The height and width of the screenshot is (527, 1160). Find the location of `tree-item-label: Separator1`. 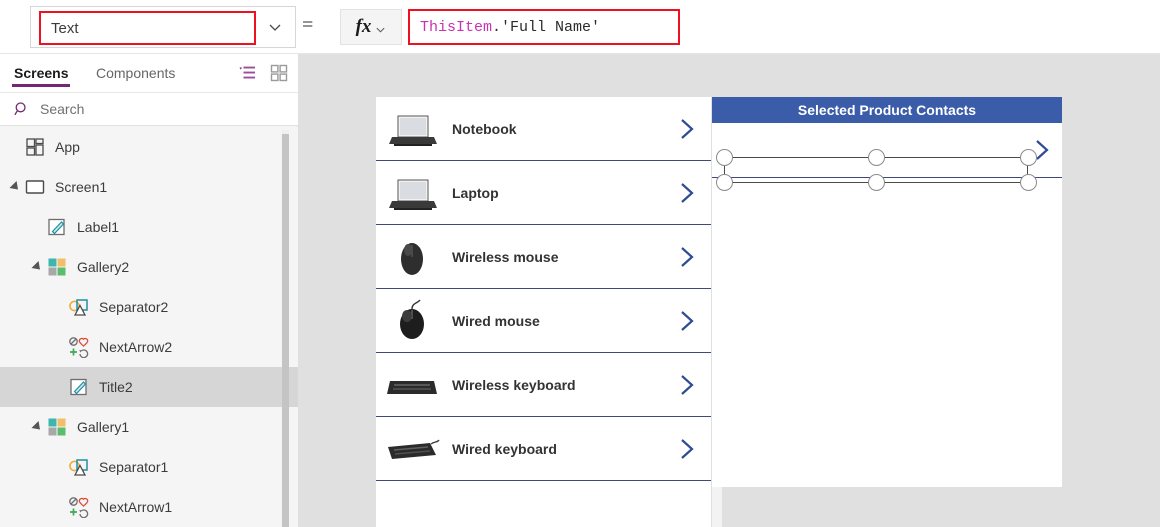

tree-item-label: Separator1 is located at coordinates (134, 467).